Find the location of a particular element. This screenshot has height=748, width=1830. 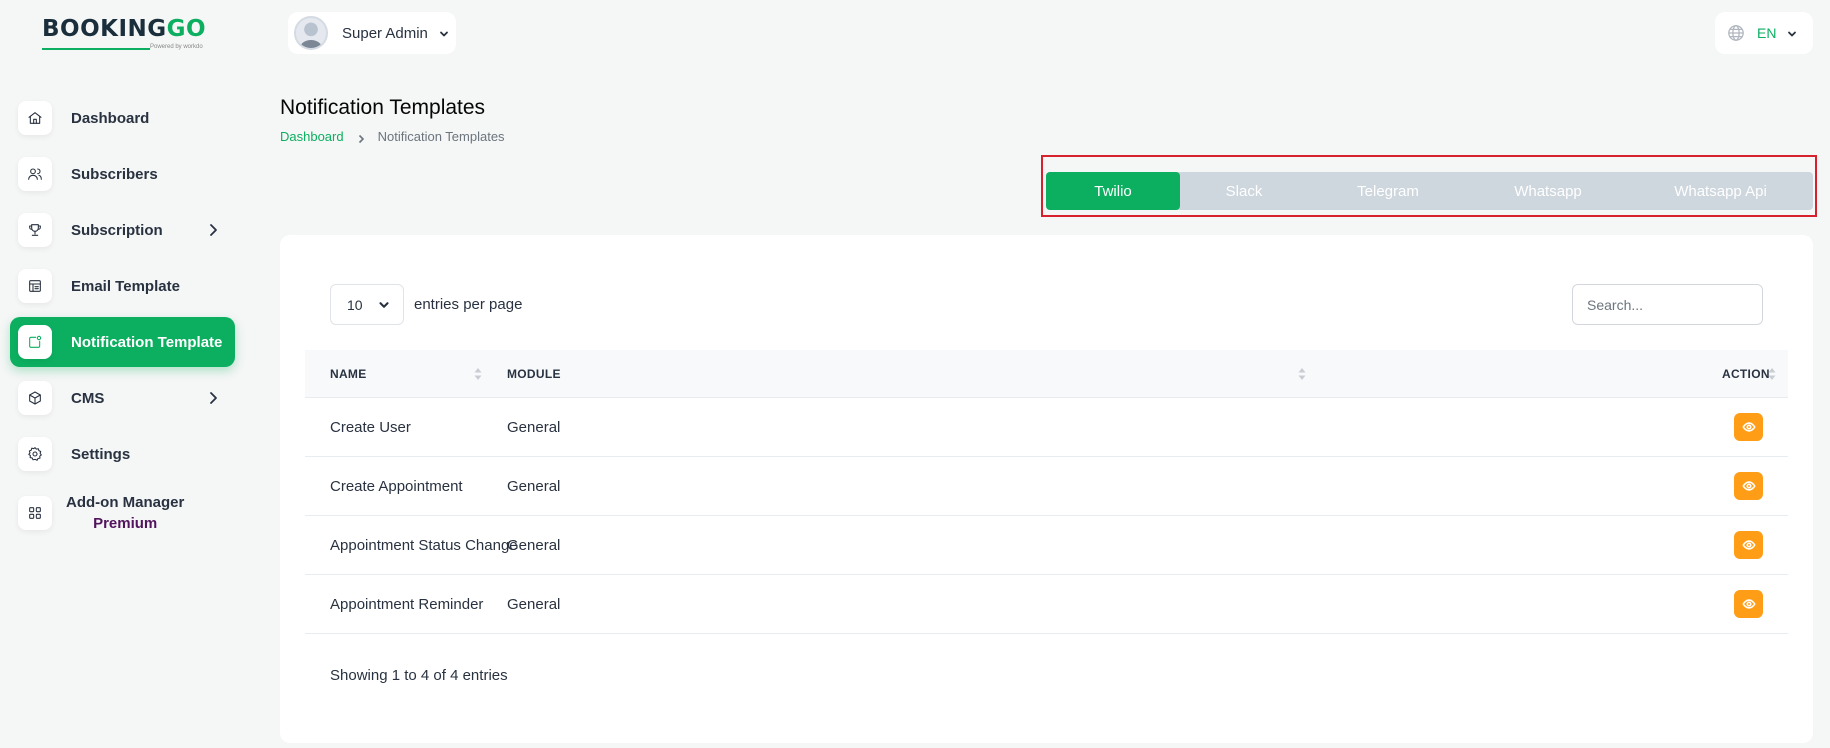

table-row: Appointment Reminder General is located at coordinates (1046, 604).